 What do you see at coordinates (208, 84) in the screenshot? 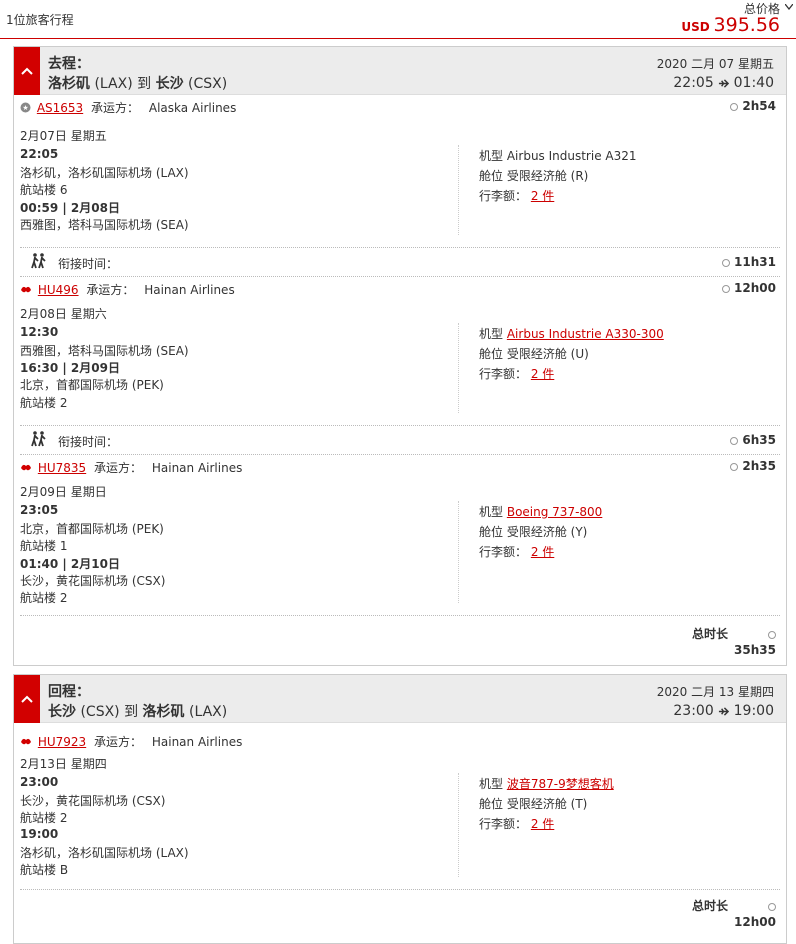
I see `route-dest-code: (CSX)` at bounding box center [208, 84].